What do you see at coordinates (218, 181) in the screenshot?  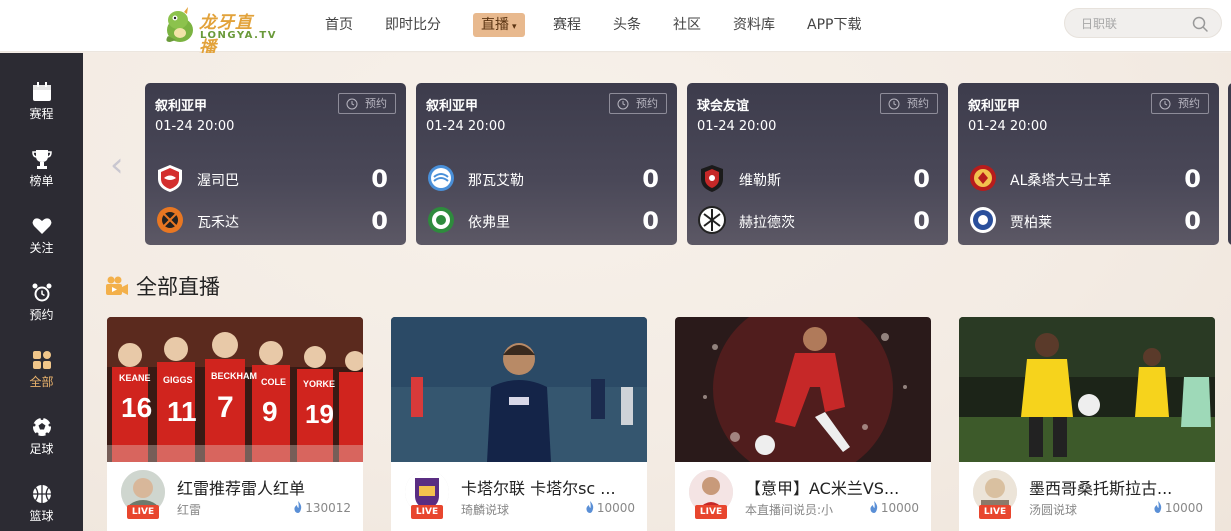 I see `team-name: 渥司巴` at bounding box center [218, 181].